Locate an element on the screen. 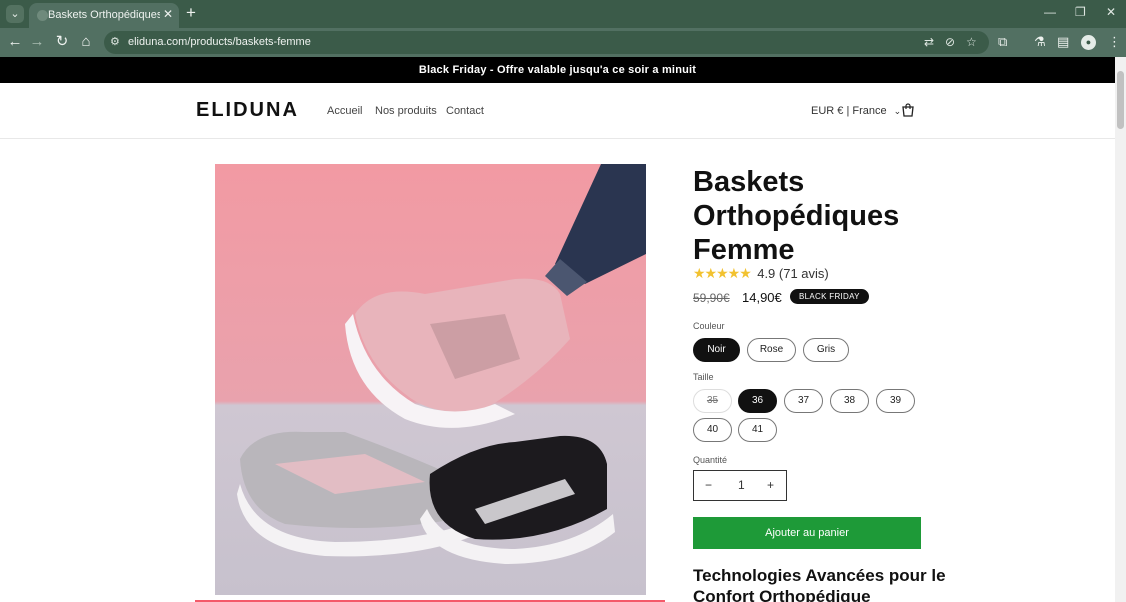 The width and height of the screenshot is (1126, 602). browser-tab: Baskets Orthopédiques Femme ✕ is located at coordinates (104, 15).